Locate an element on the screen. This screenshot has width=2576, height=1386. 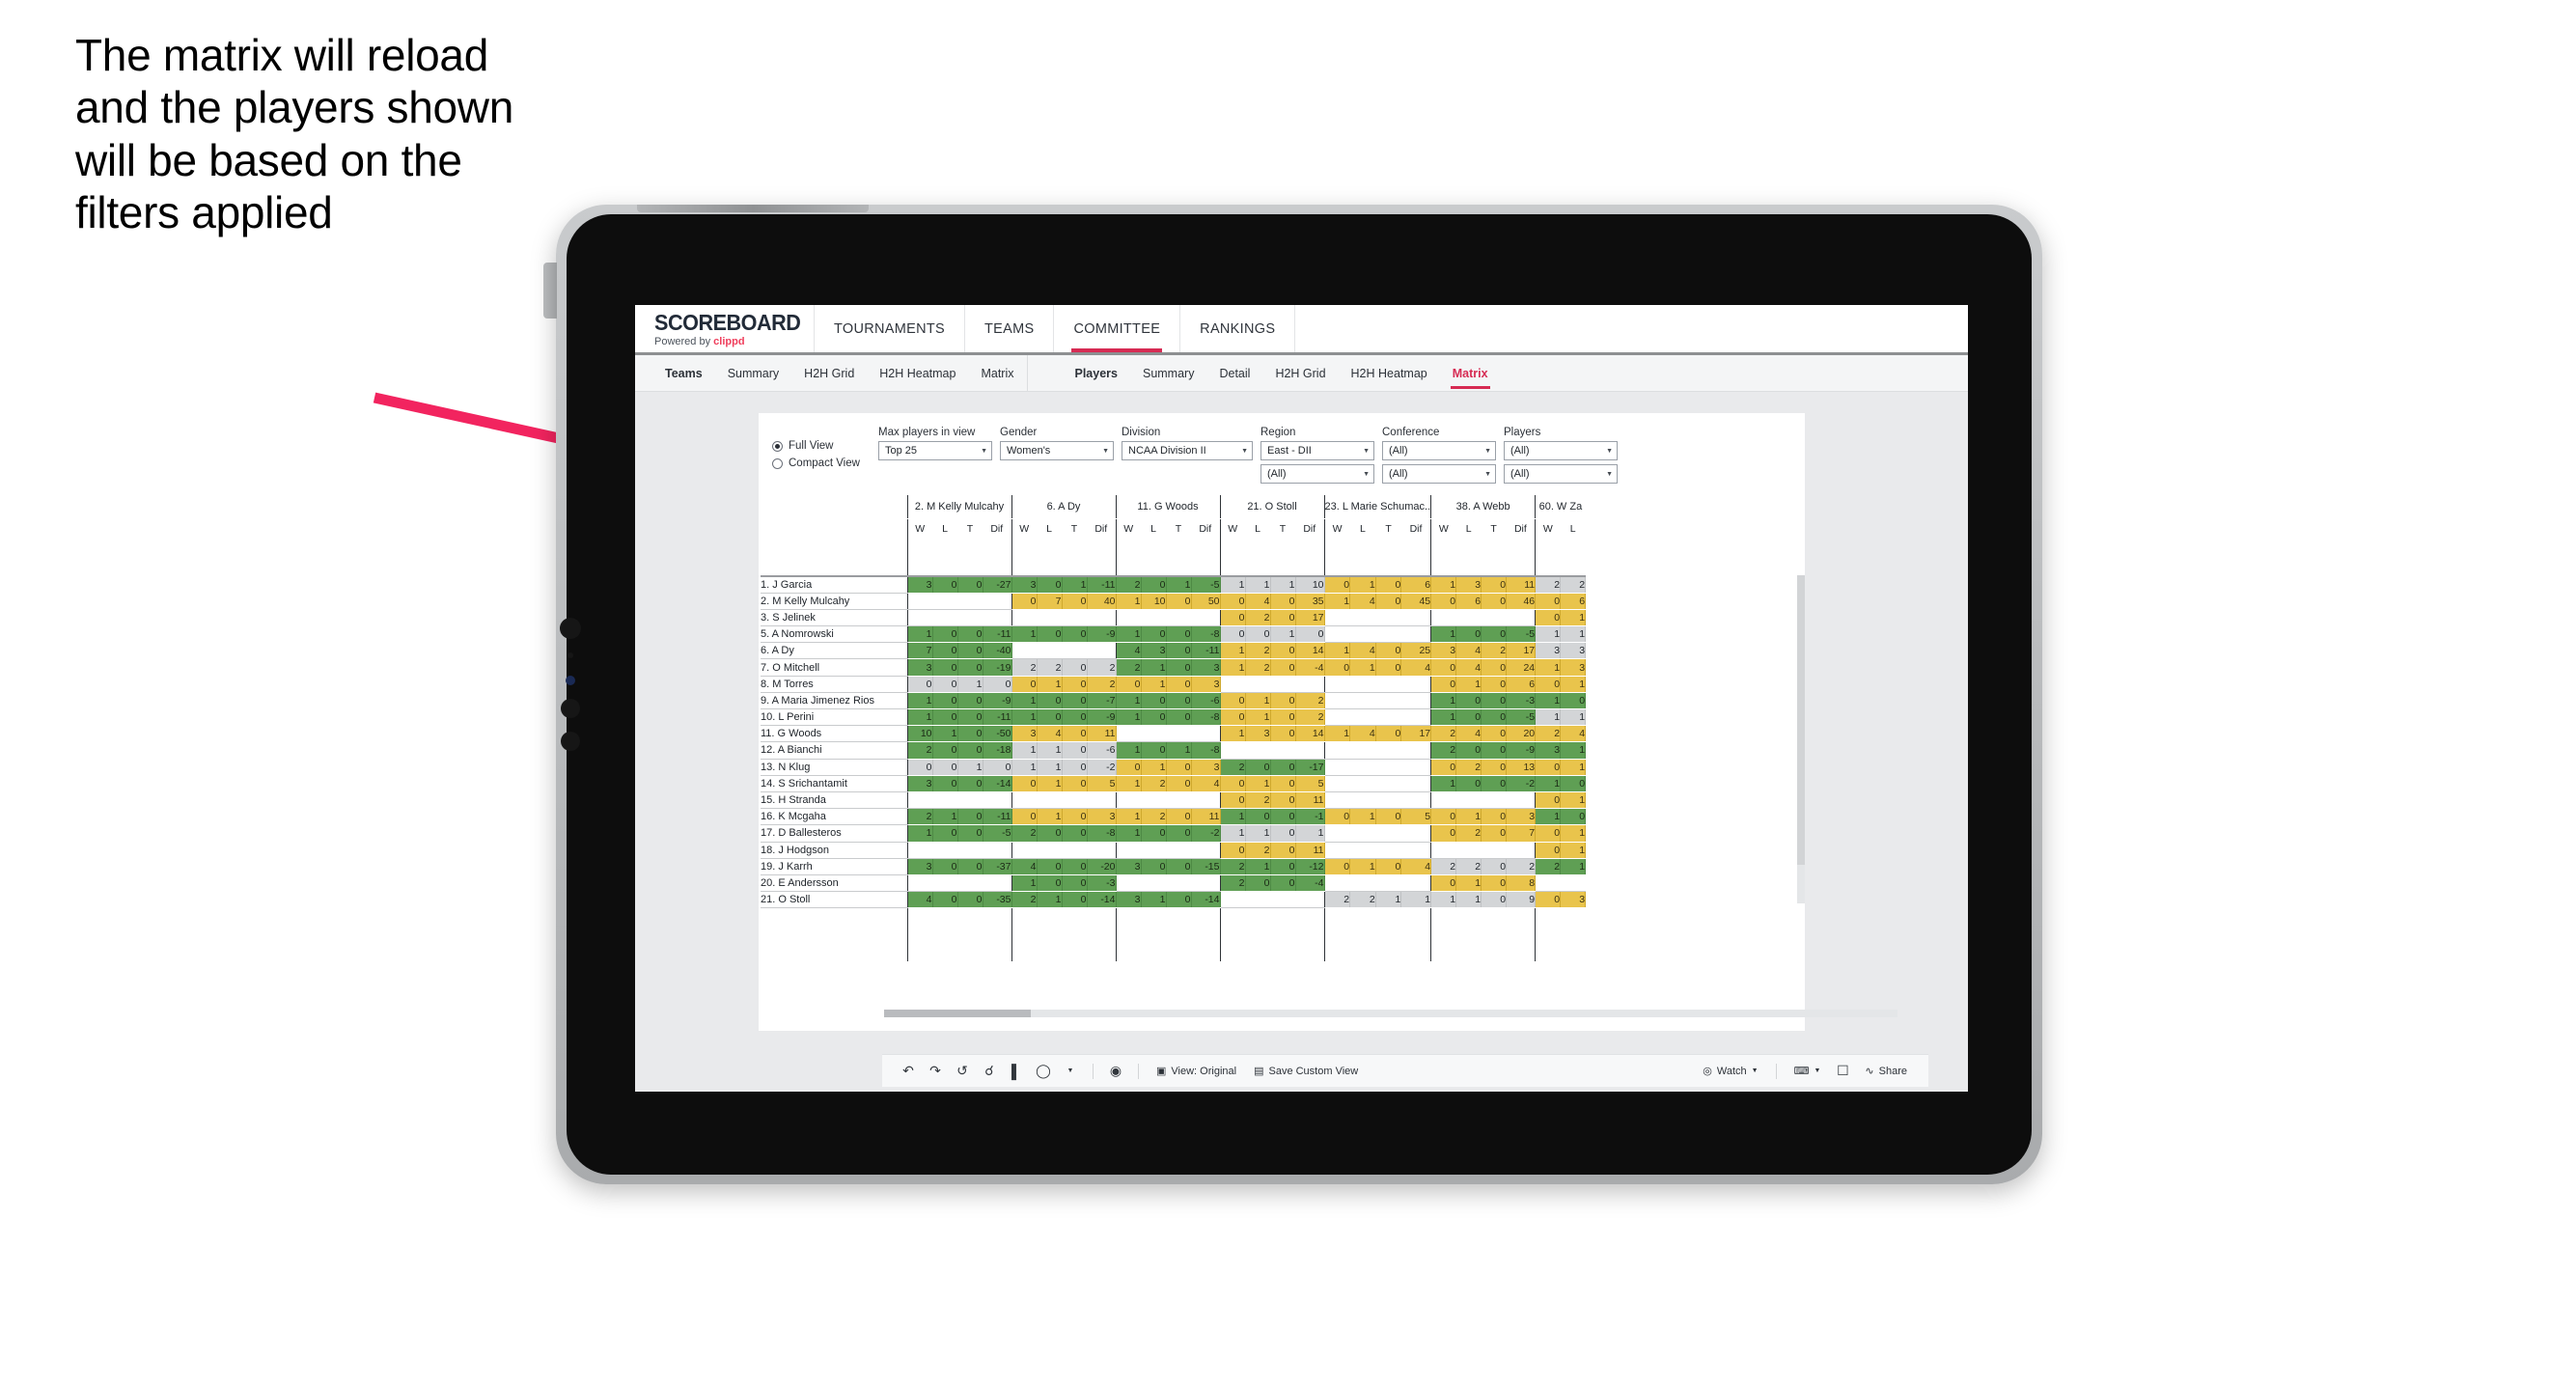
download-button: ⌨ ▼ is located at coordinates (1808, 1071).